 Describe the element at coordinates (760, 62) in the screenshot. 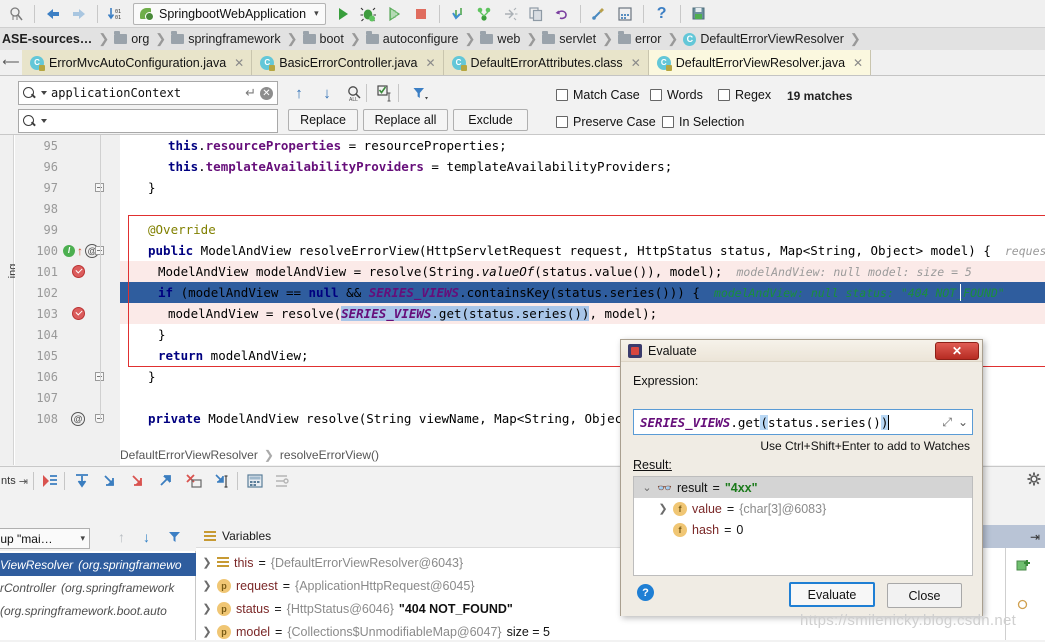

I see `editor-tab-3: C DefaultErrorViewResolver.java ✕` at that location.